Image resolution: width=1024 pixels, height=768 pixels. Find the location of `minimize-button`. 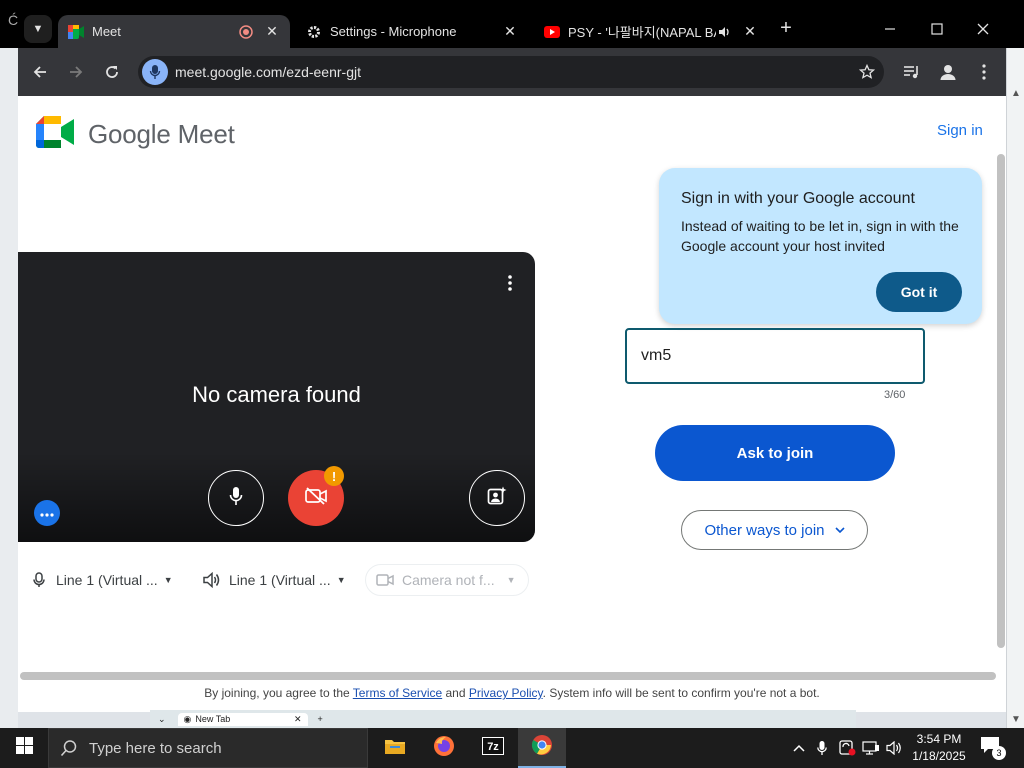

minimize-button is located at coordinates (890, 29).